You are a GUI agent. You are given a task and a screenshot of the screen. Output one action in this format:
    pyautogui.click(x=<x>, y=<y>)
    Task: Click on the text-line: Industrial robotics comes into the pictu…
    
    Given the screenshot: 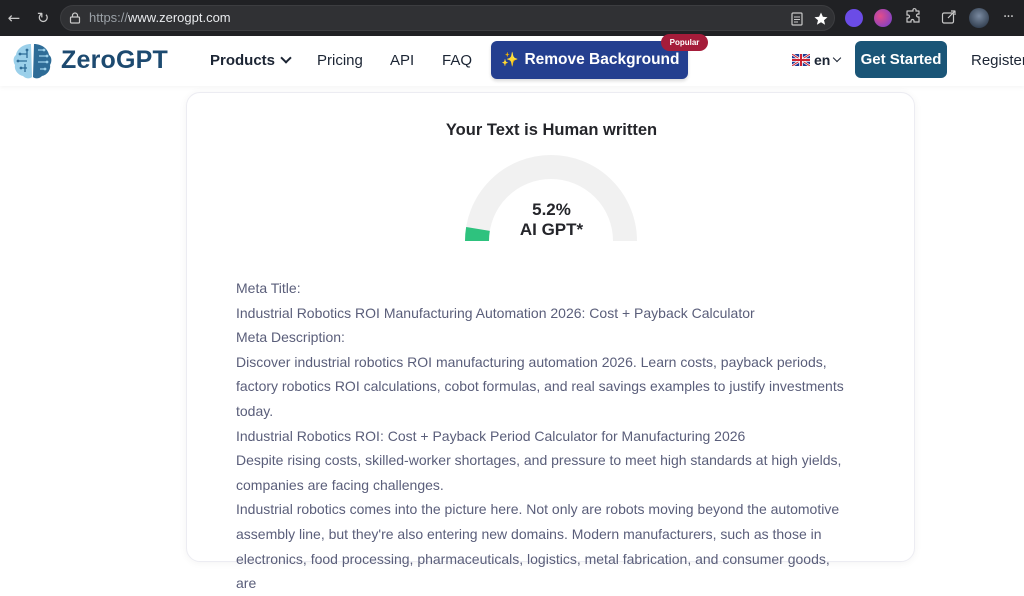 What is the action you would take?
    pyautogui.click(x=538, y=546)
    